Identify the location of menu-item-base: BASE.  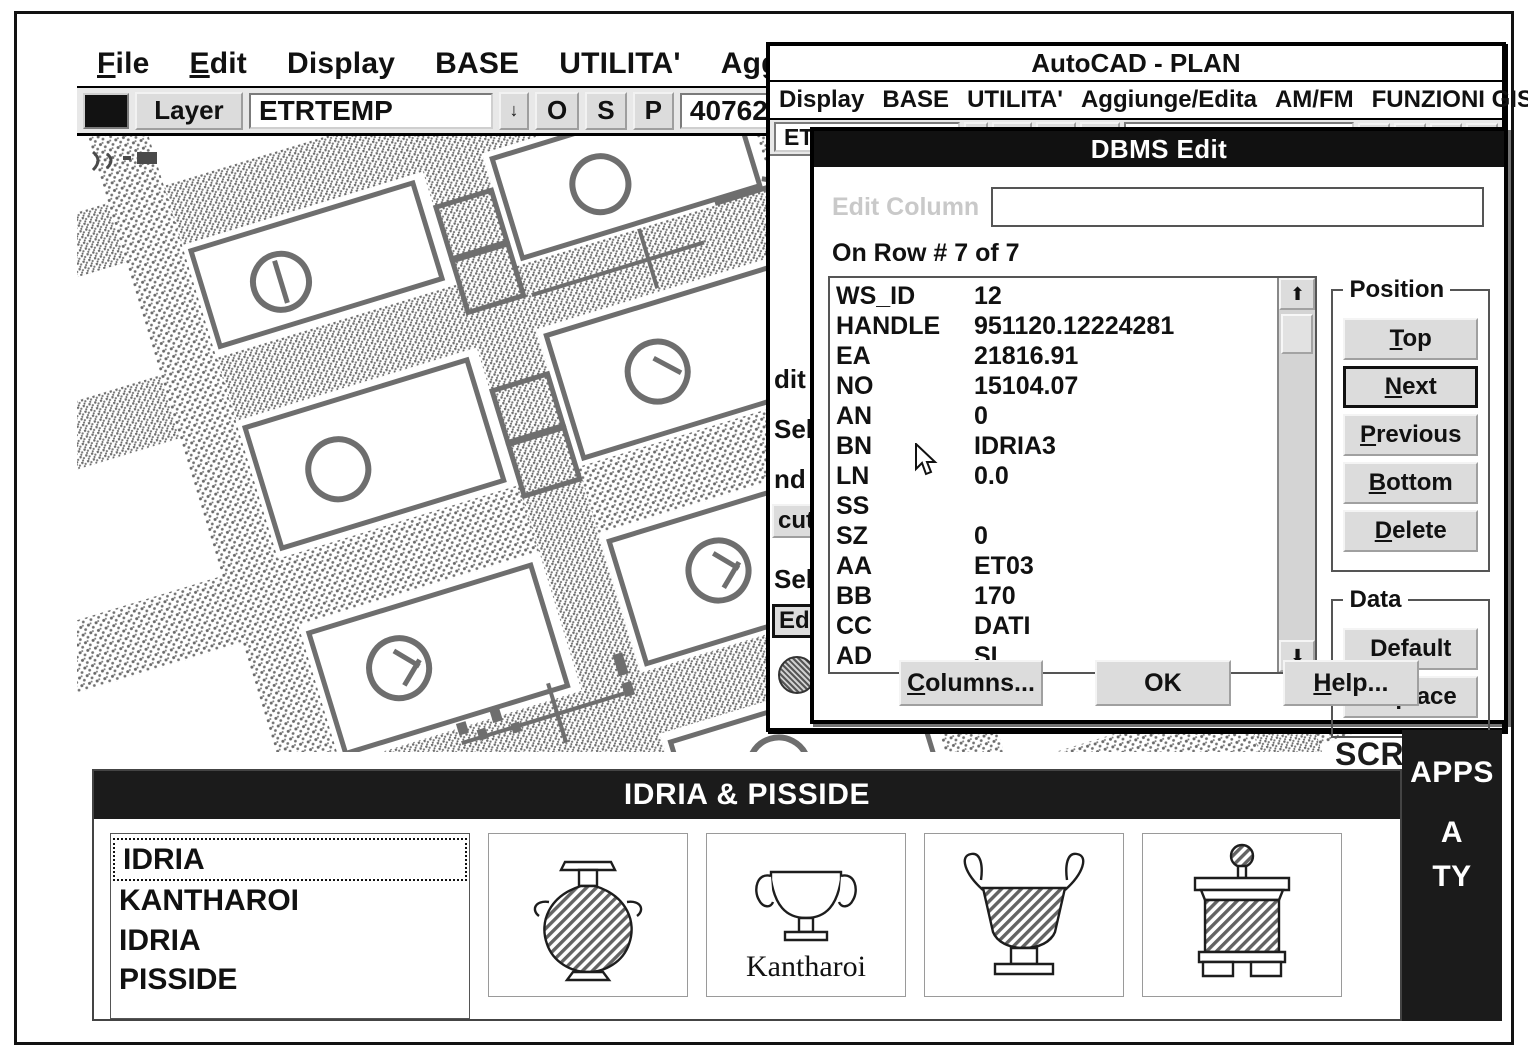
(477, 64).